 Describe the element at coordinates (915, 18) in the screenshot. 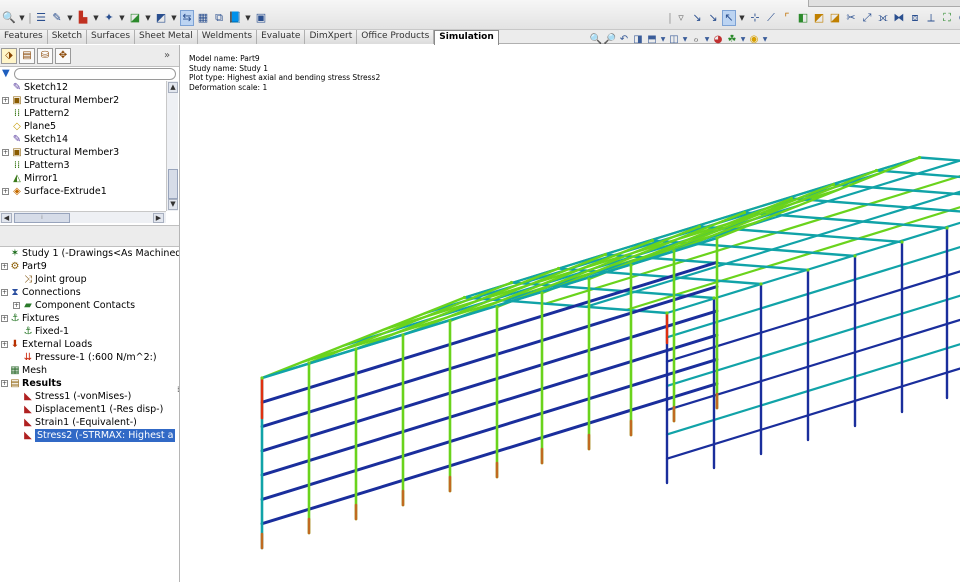

I see `pattern-icon: ⧈` at that location.